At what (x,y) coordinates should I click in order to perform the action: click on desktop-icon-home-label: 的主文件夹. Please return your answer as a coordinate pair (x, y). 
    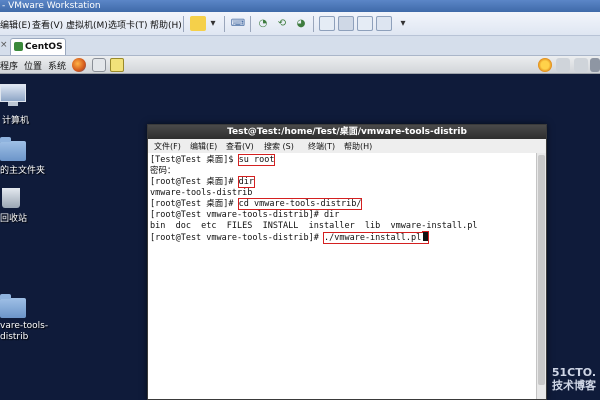
    Looking at the image, I should click on (23, 171).